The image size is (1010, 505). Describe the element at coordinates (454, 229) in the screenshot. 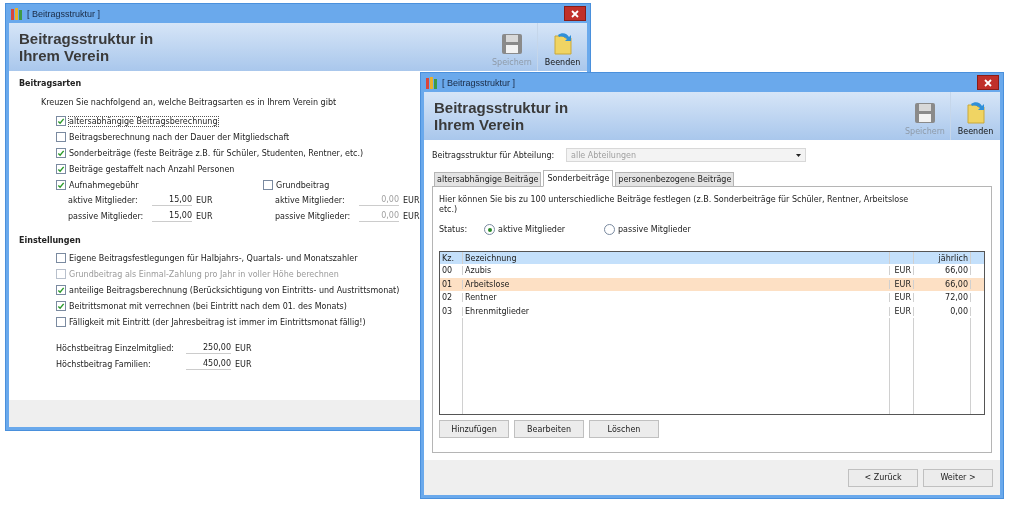

I see `status-label: Status:` at that location.